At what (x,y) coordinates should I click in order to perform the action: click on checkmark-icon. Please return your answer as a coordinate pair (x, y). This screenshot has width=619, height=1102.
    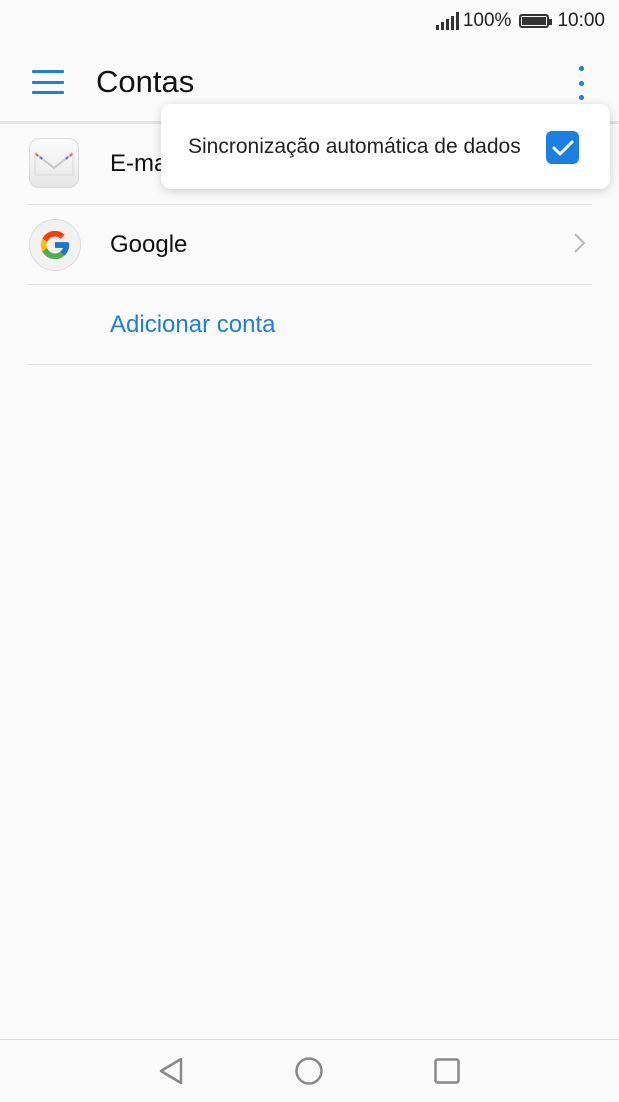
    Looking at the image, I should click on (562, 147).